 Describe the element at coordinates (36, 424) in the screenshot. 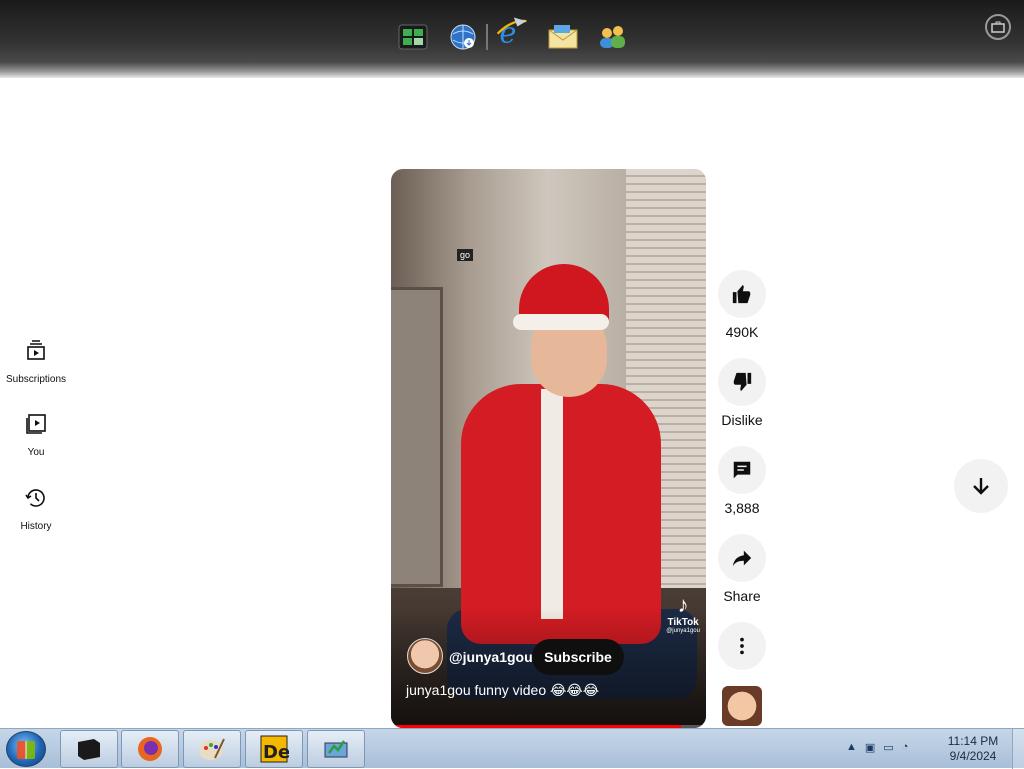

I see `you-library-icon` at that location.